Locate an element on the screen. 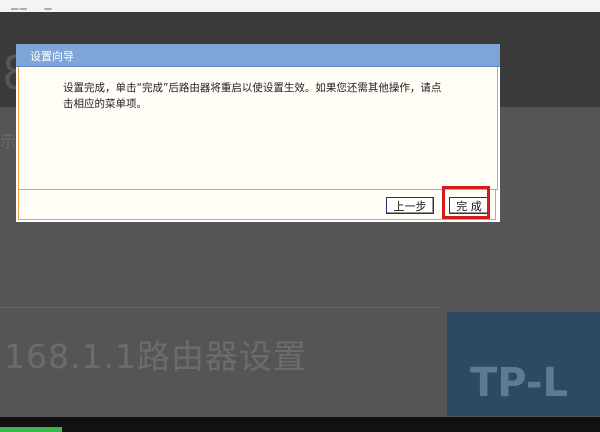 The height and width of the screenshot is (432, 600). finish-button-highlight is located at coordinates (466, 202).